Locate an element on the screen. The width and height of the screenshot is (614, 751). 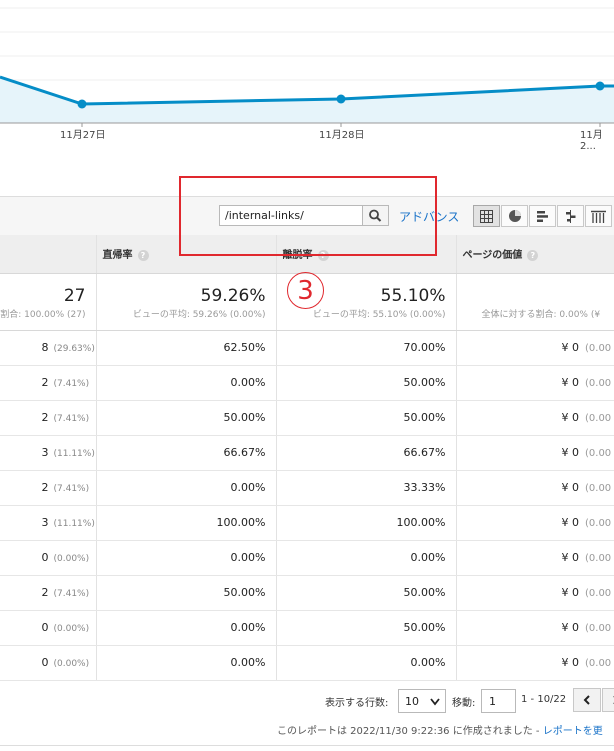
table-row: 0 (0.00%) 0.00% 50.00% ¥ 0 (0.00 is located at coordinates (307, 628).